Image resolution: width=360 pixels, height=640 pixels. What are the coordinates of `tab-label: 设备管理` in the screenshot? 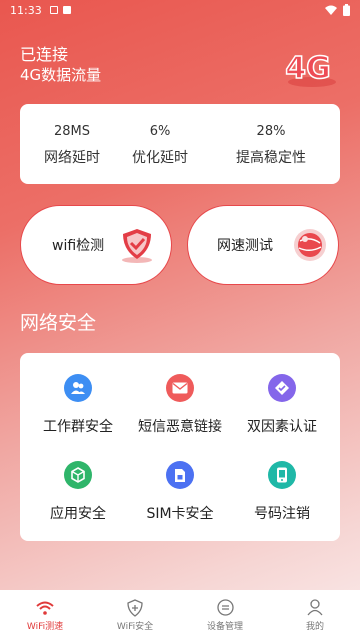 It's located at (224, 626).